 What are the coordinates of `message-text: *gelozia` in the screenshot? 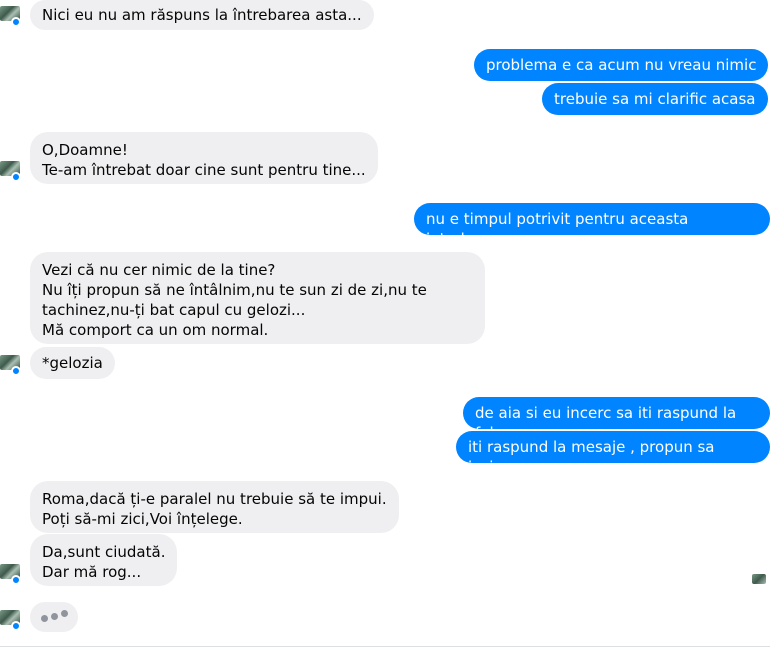 It's located at (72, 363).